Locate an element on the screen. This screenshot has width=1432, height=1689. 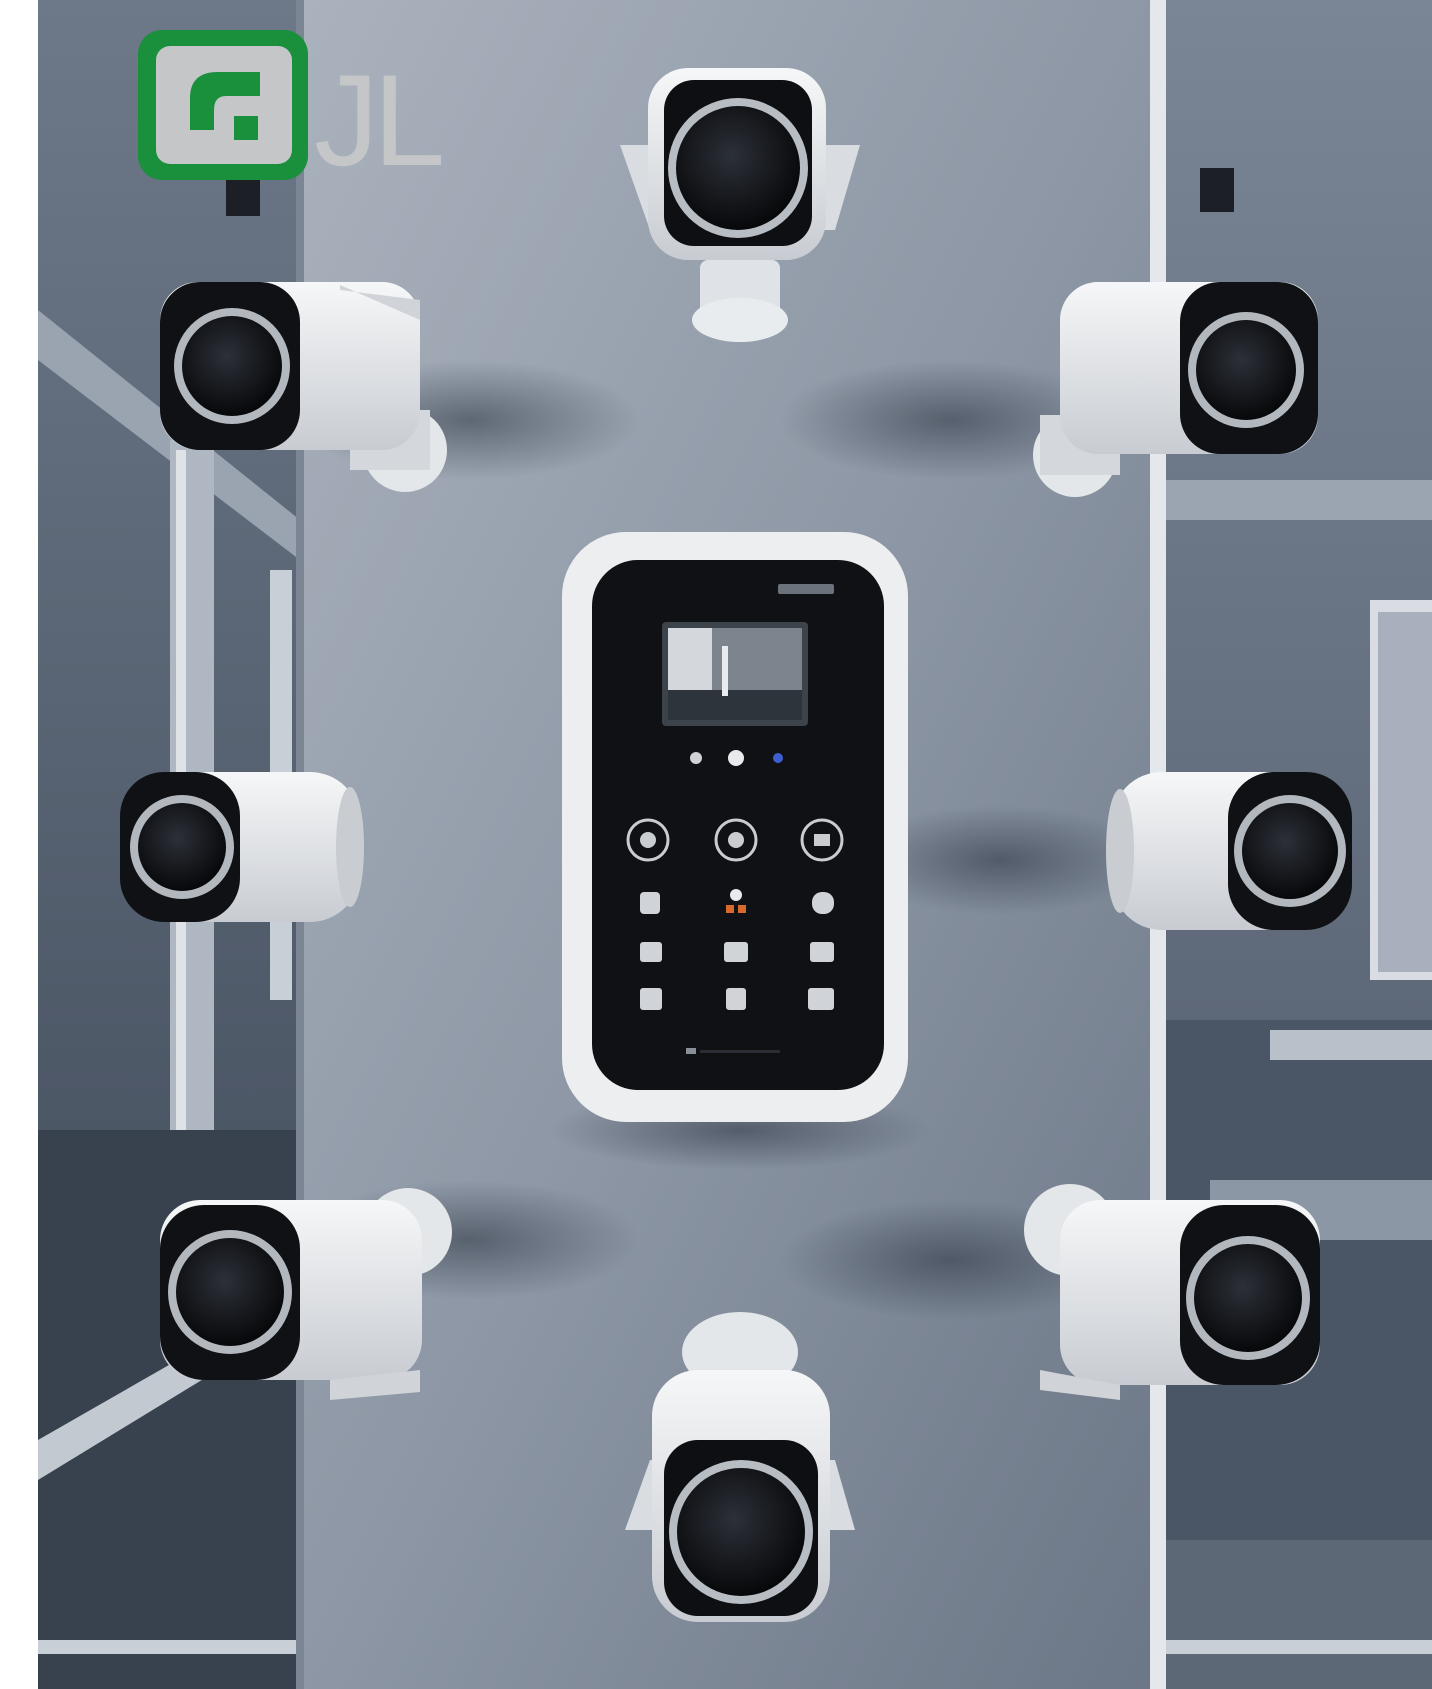
camera-lower-left is located at coordinates (306, 1294).